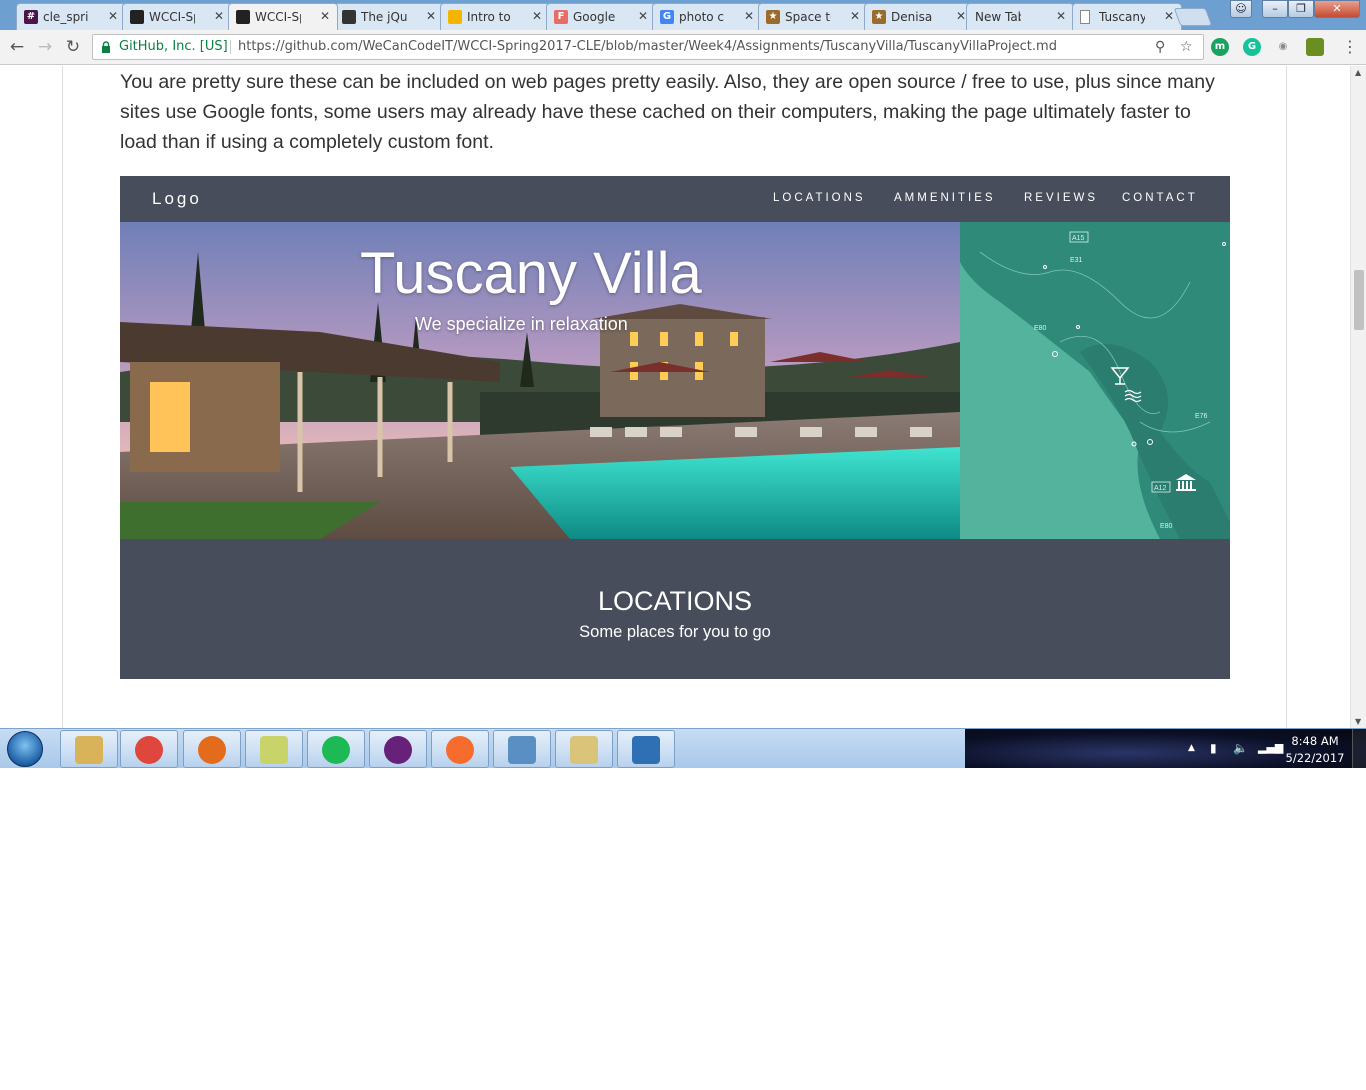  Describe the element at coordinates (1358, 72) in the screenshot. I see `scroll-up-arrow-icon: ▲` at that location.